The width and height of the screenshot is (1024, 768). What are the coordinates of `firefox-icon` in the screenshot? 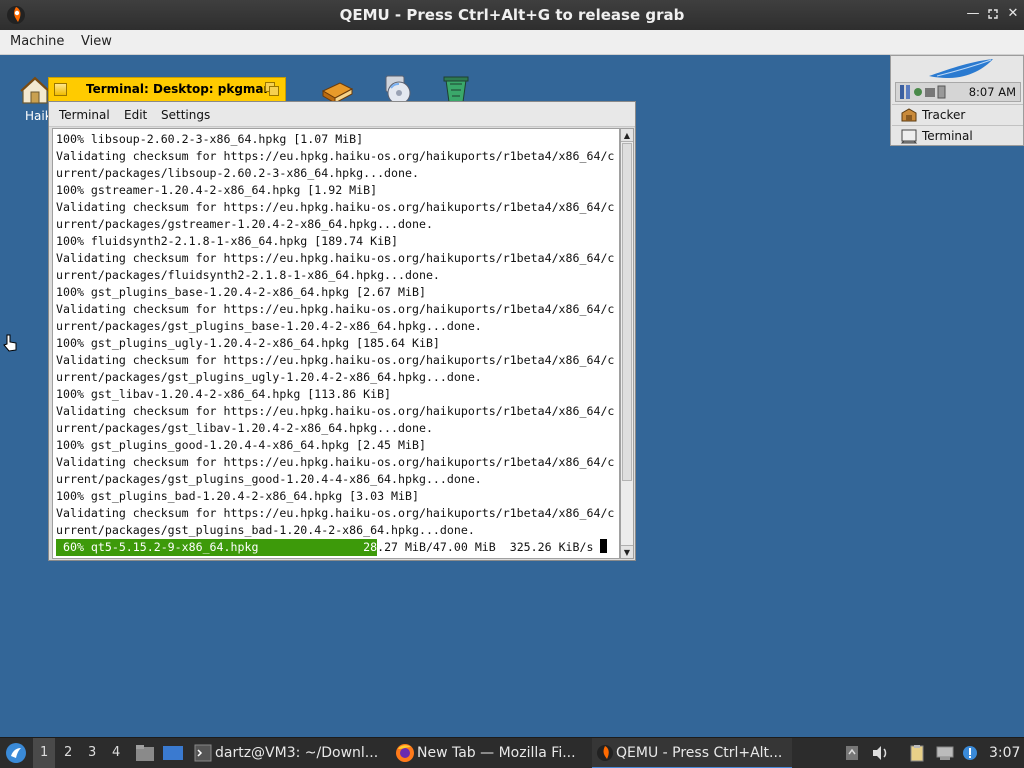 It's located at (405, 753).